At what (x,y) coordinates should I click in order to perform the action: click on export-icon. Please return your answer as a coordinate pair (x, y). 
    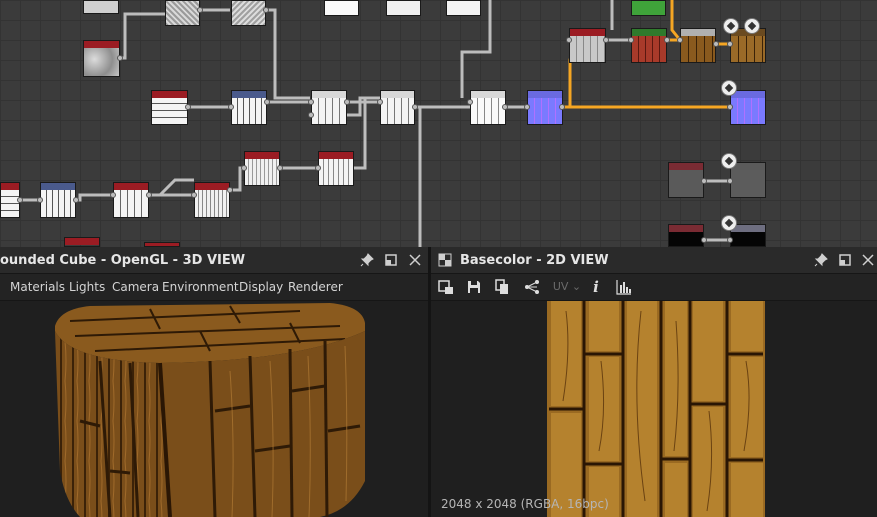
    Looking at the image, I should click on (446, 287).